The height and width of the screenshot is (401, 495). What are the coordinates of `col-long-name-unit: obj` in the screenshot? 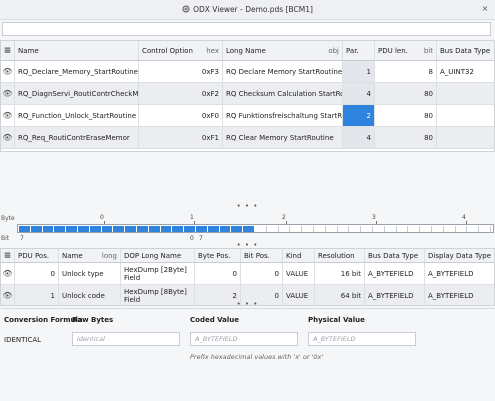 It's located at (333, 50).